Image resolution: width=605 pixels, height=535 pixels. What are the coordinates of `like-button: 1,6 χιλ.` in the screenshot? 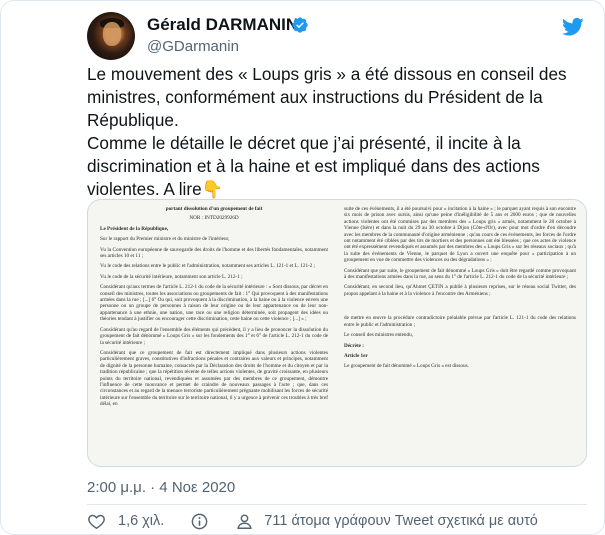 It's located at (125, 521).